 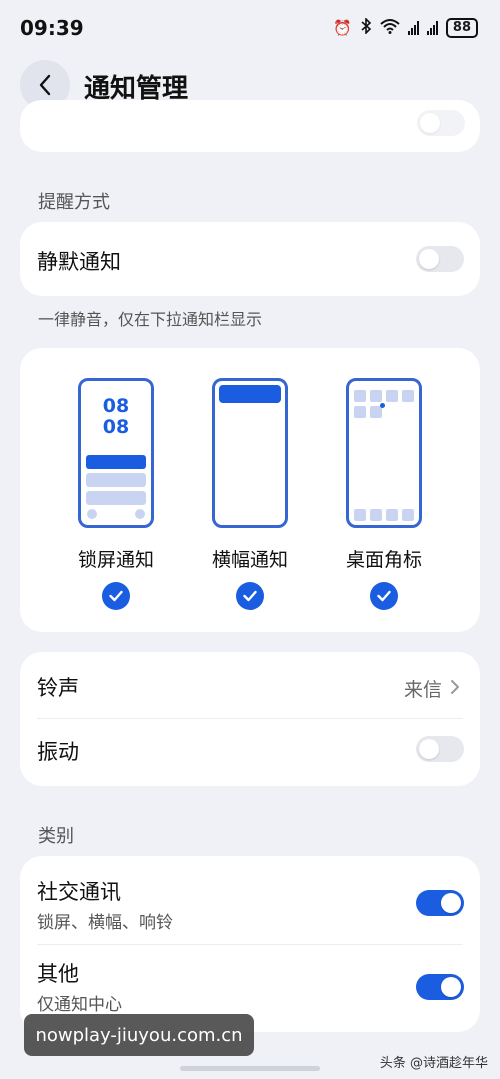 I want to click on silent-label: 静默通知, so click(x=79, y=262).